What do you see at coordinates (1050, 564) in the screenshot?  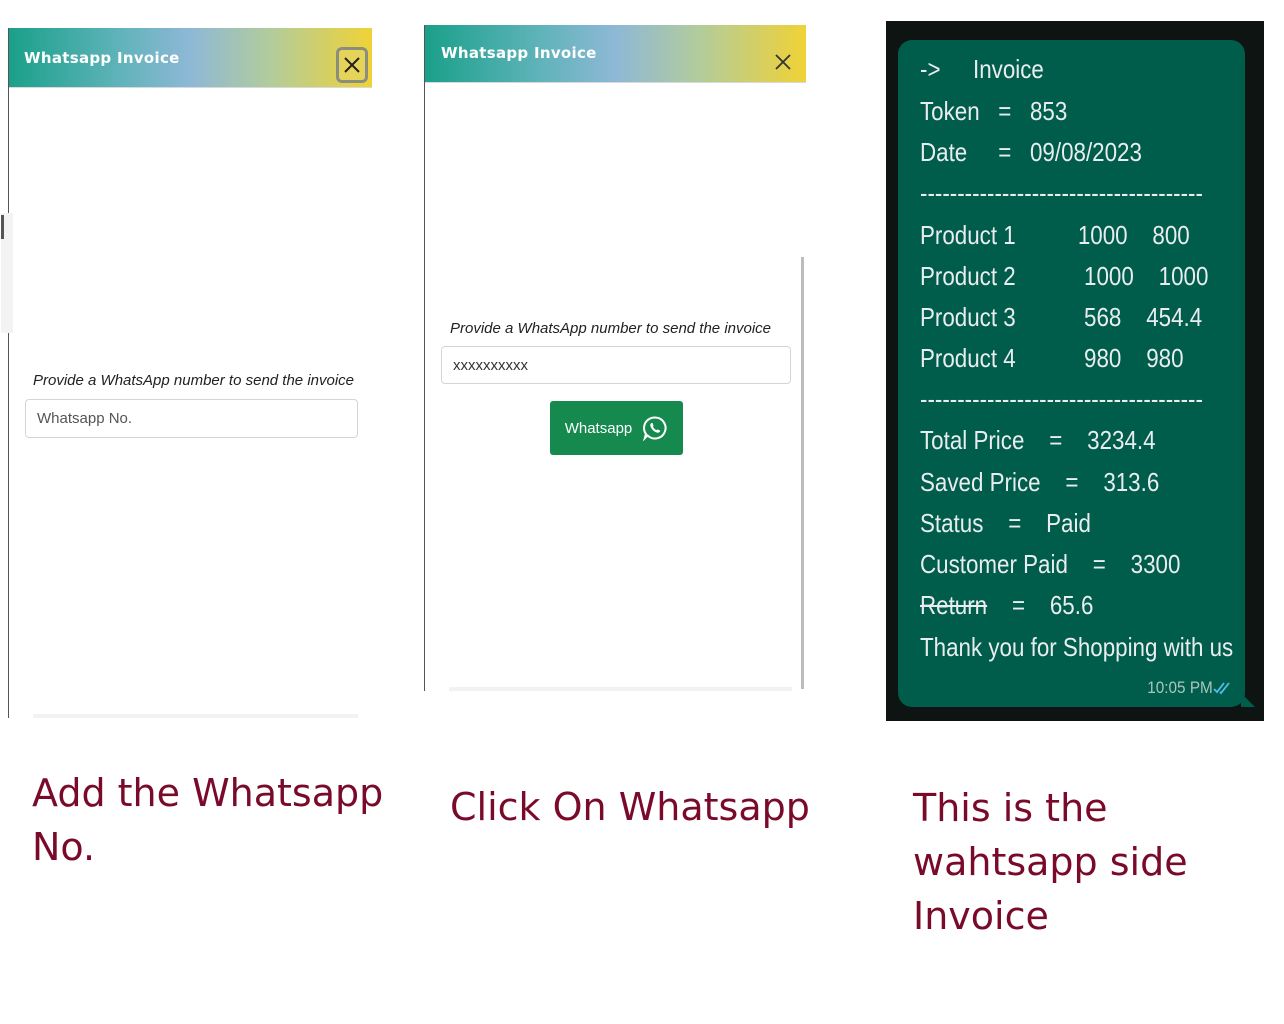 I see `customer-paid-line: Customer Paid = 3300` at bounding box center [1050, 564].